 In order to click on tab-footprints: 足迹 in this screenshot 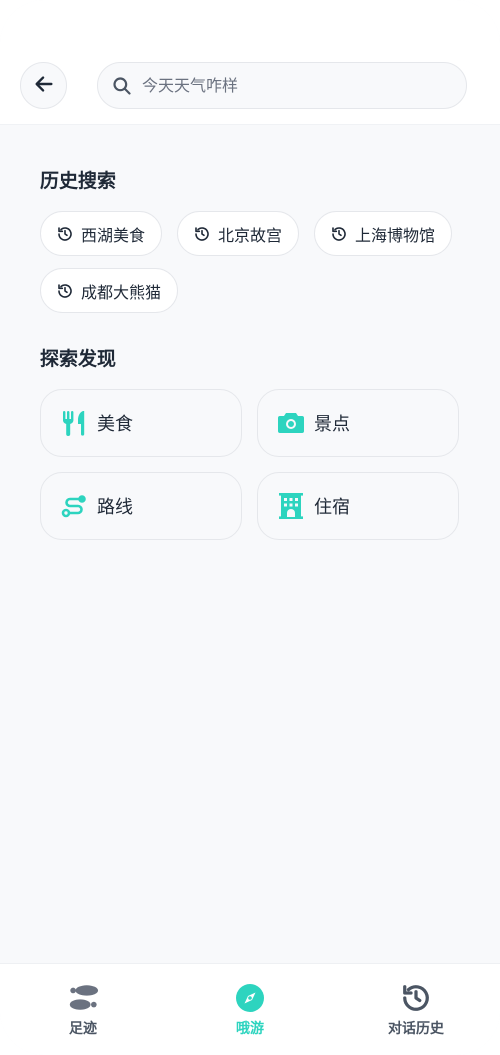, I will do `click(83, 1012)`.